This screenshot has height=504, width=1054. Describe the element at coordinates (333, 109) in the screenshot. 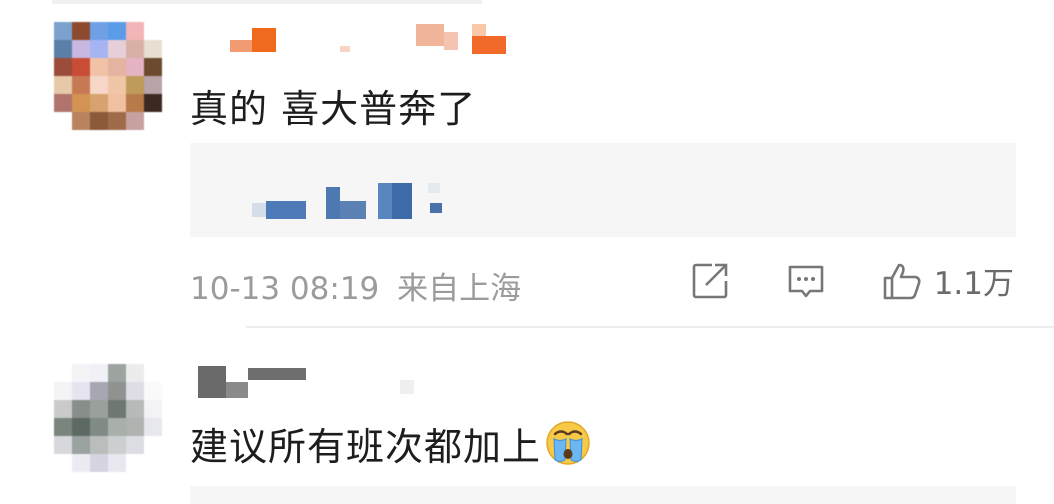

I see `comment-text: 真的 喜大普奔了` at that location.